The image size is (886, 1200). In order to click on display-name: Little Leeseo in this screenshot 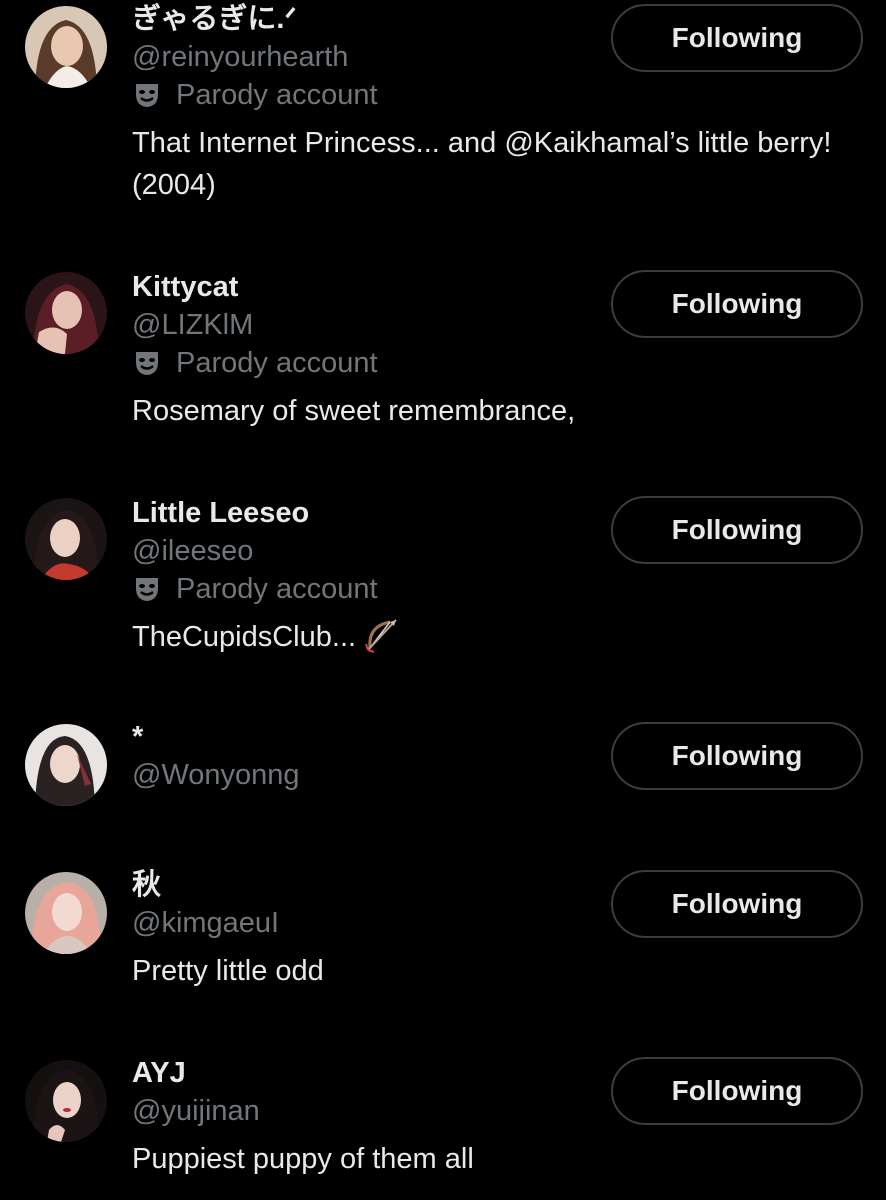, I will do `click(221, 513)`.